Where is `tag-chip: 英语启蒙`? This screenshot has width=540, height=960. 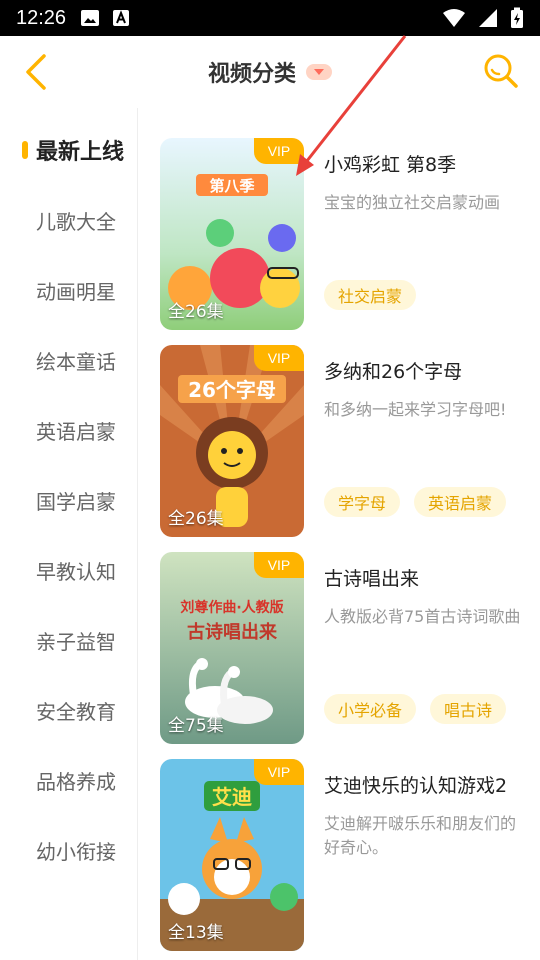 tag-chip: 英语启蒙 is located at coordinates (460, 502).